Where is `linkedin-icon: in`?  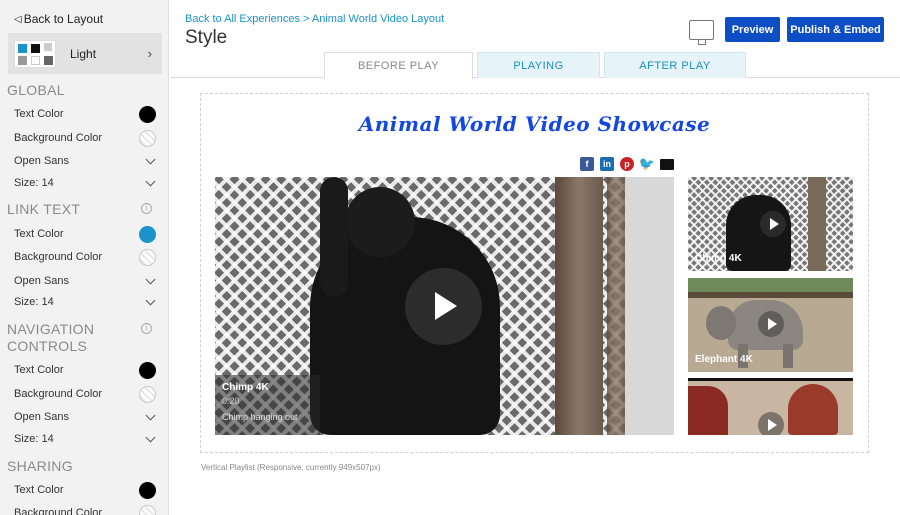
linkedin-icon: in is located at coordinates (607, 164).